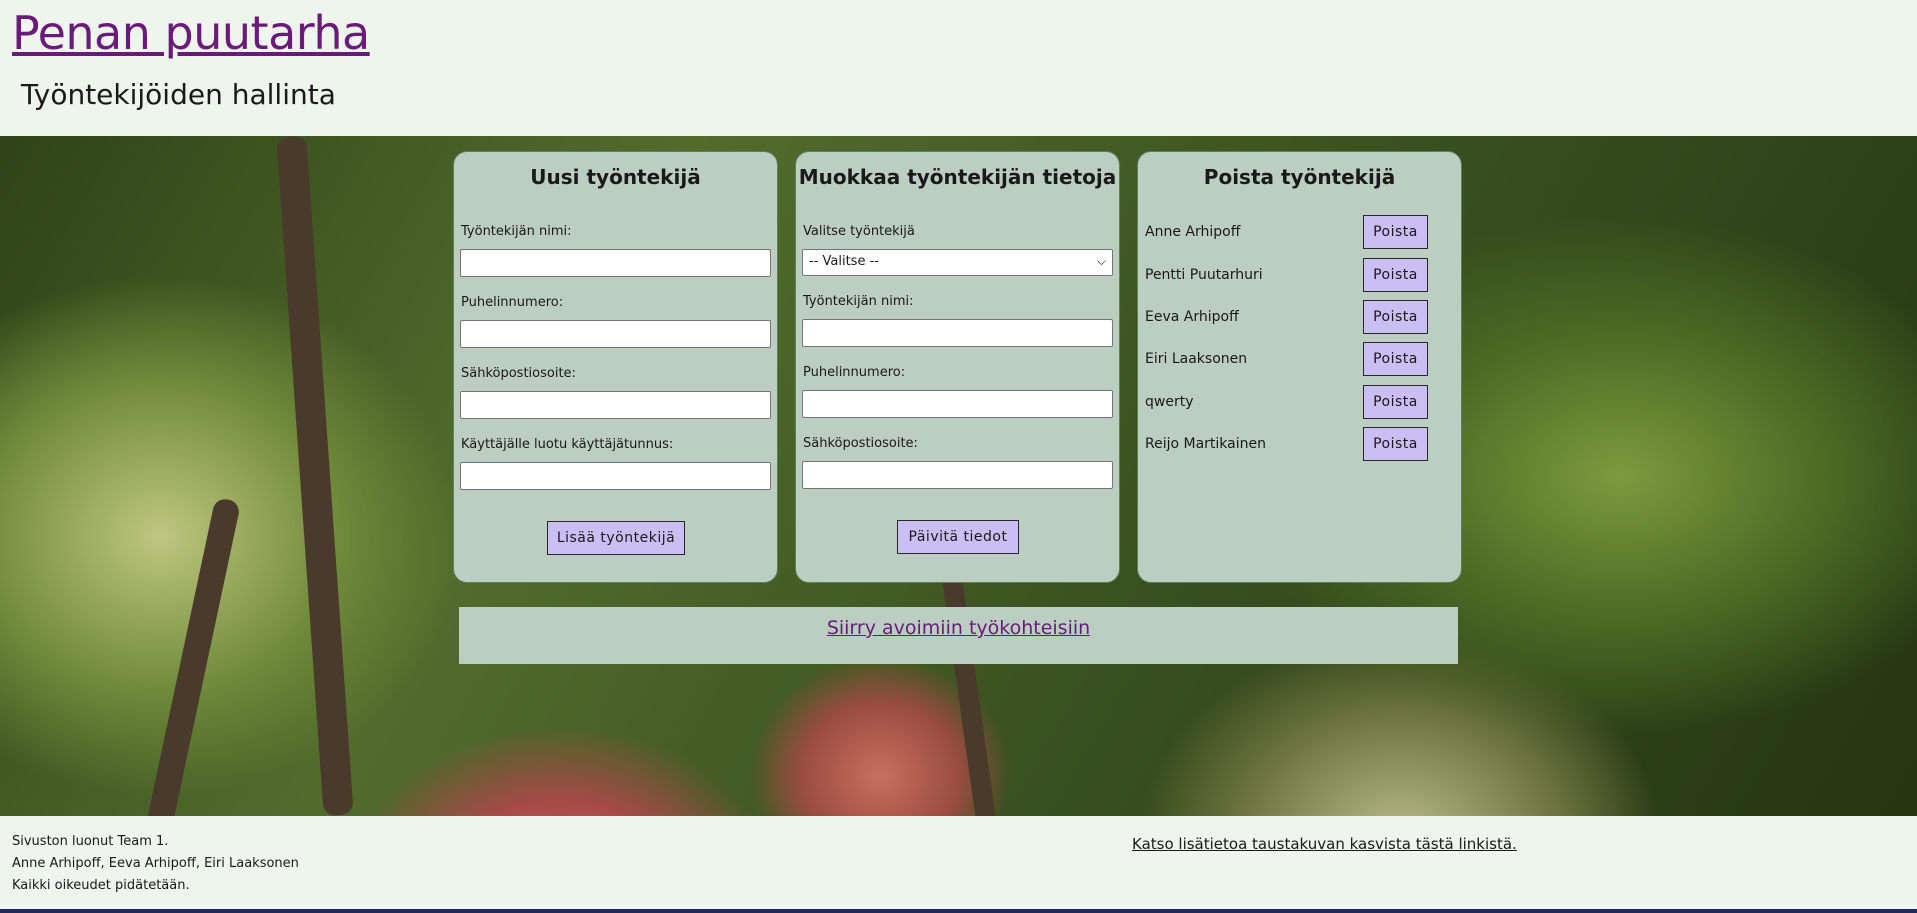 The height and width of the screenshot is (913, 1917). I want to click on employee-name: Eiri Laaksonen, so click(1196, 359).